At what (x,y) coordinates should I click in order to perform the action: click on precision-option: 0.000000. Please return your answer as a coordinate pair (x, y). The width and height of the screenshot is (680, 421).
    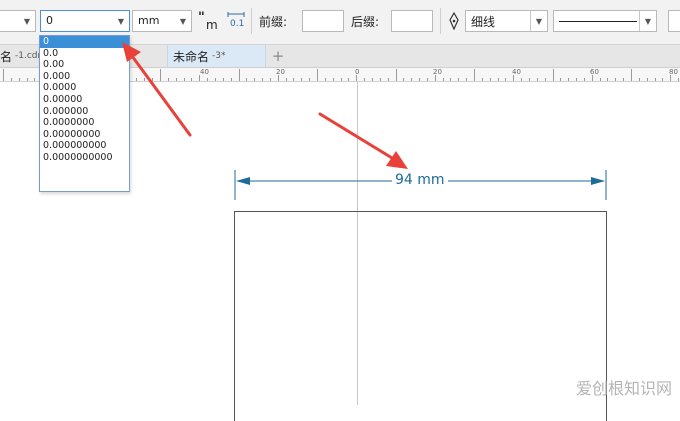
    Looking at the image, I should click on (84, 112).